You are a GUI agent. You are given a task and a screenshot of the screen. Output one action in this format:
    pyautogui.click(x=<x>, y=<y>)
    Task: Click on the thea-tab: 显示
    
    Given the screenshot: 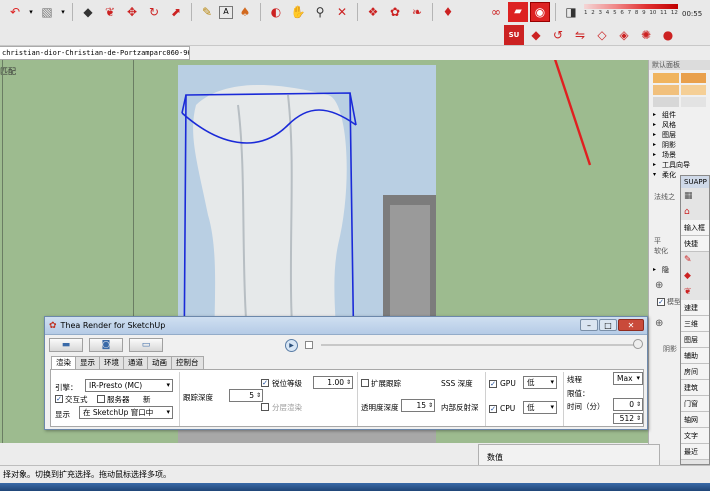 What is the action you would take?
    pyautogui.click(x=87, y=362)
    